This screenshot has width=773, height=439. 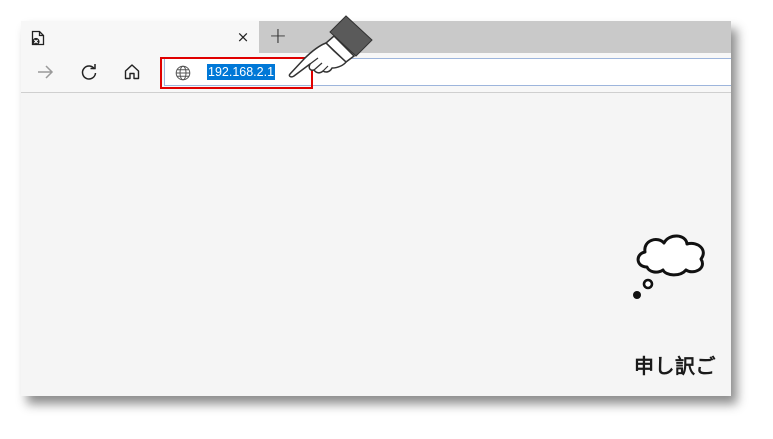 What do you see at coordinates (675, 366) in the screenshot?
I see `error-heading: 申し訳ご` at bounding box center [675, 366].